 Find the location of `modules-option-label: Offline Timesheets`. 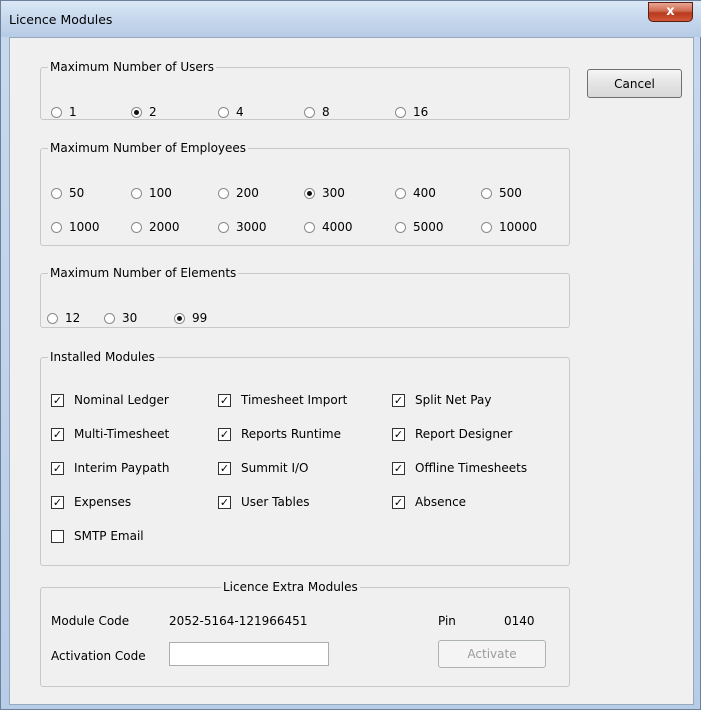

modules-option-label: Offline Timesheets is located at coordinates (471, 468).